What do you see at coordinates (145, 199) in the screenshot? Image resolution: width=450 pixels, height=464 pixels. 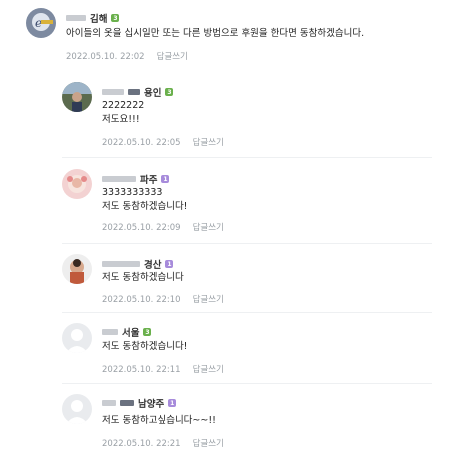 I see `comment-text: 3333333333 저도 동참하겠습니다!` at bounding box center [145, 199].